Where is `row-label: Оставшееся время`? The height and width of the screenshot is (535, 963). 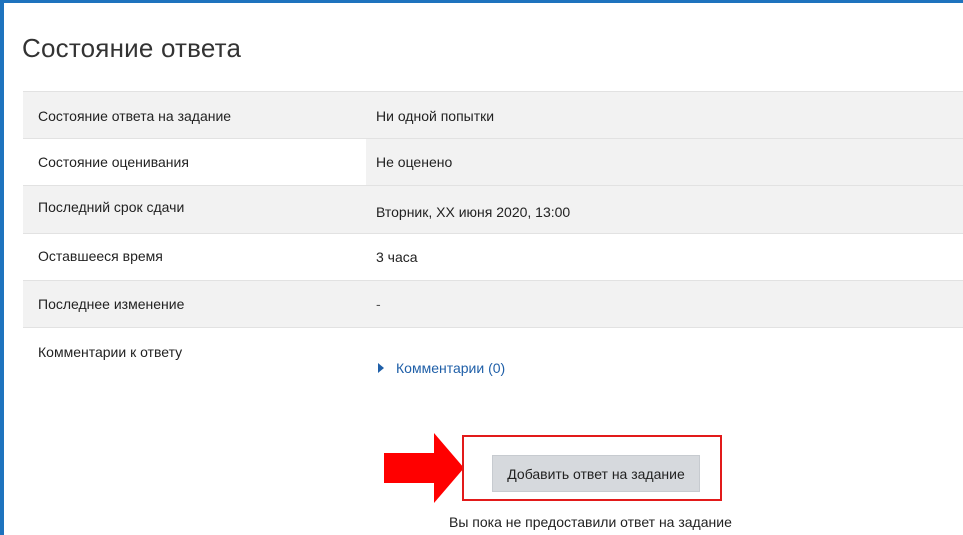
row-label: Оставшееся время is located at coordinates (100, 256).